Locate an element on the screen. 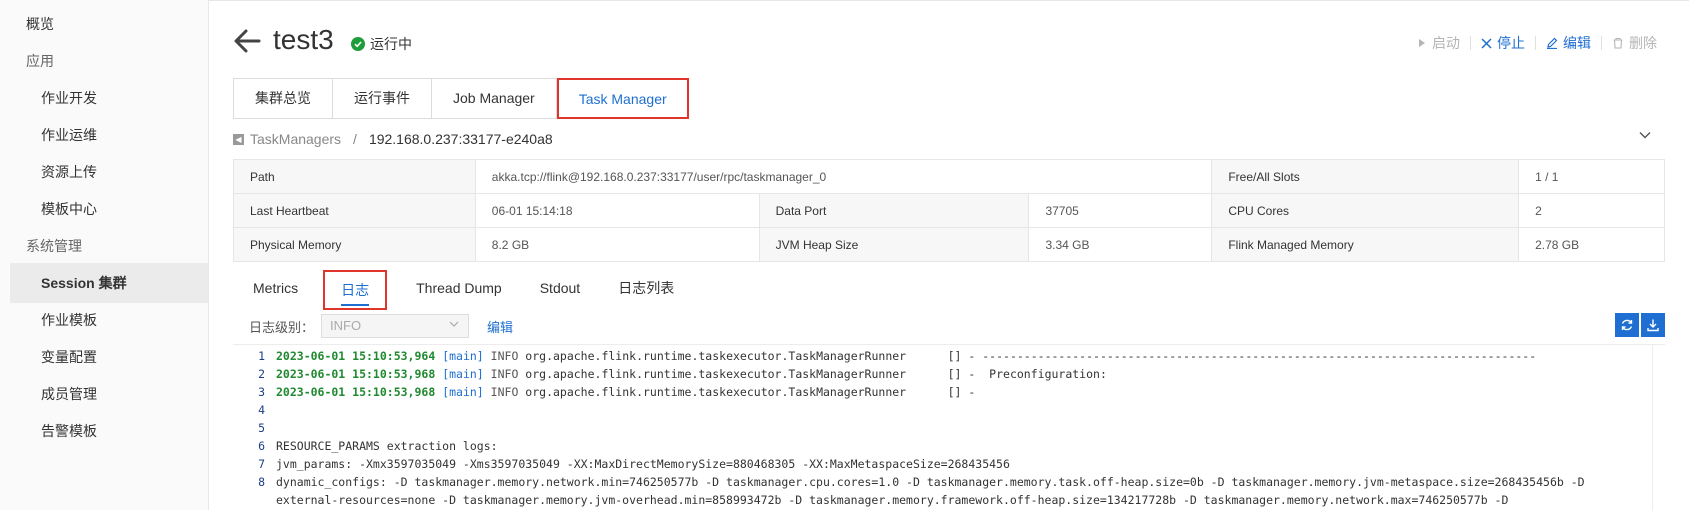 Image resolution: width=1689 pixels, height=511 pixels. sidebar-item-members: 成员管理 is located at coordinates (104, 394).